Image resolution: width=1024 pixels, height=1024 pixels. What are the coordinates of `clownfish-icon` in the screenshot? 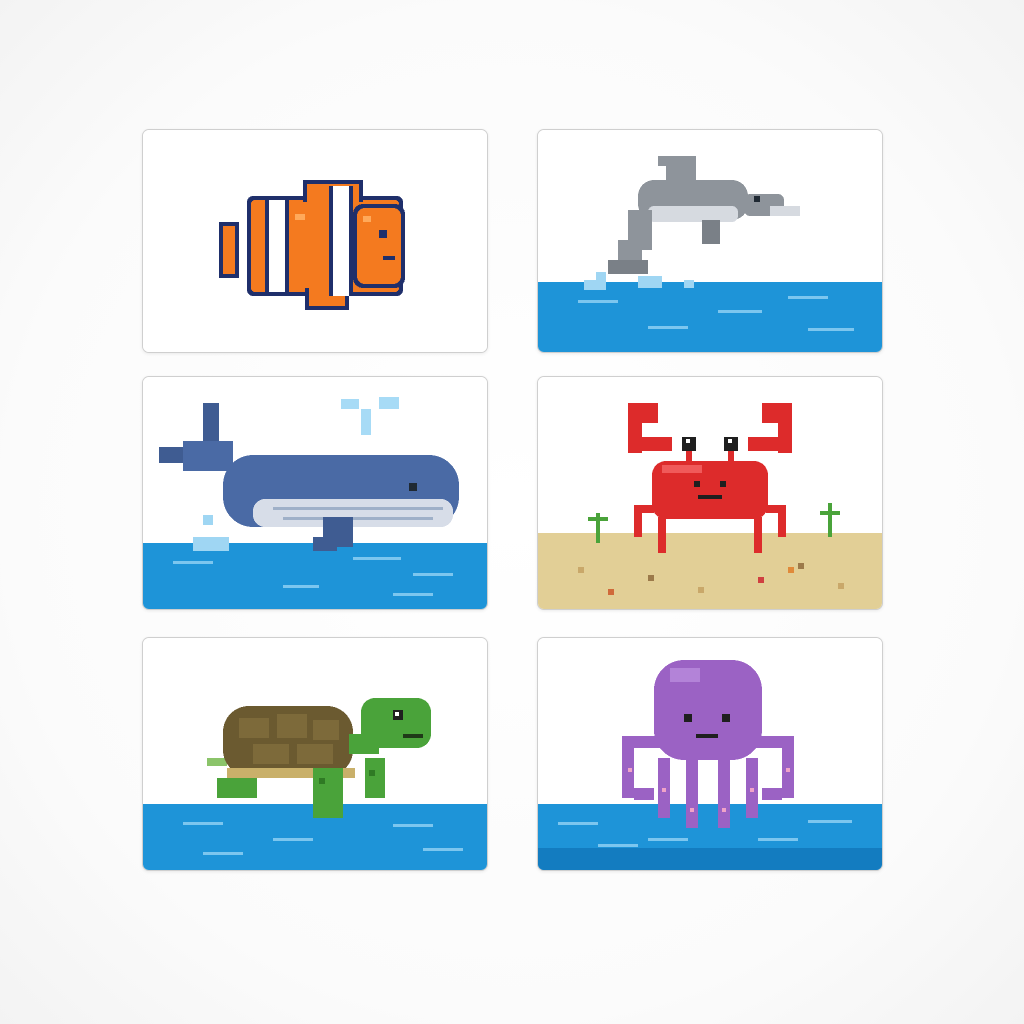 It's located at (315, 241).